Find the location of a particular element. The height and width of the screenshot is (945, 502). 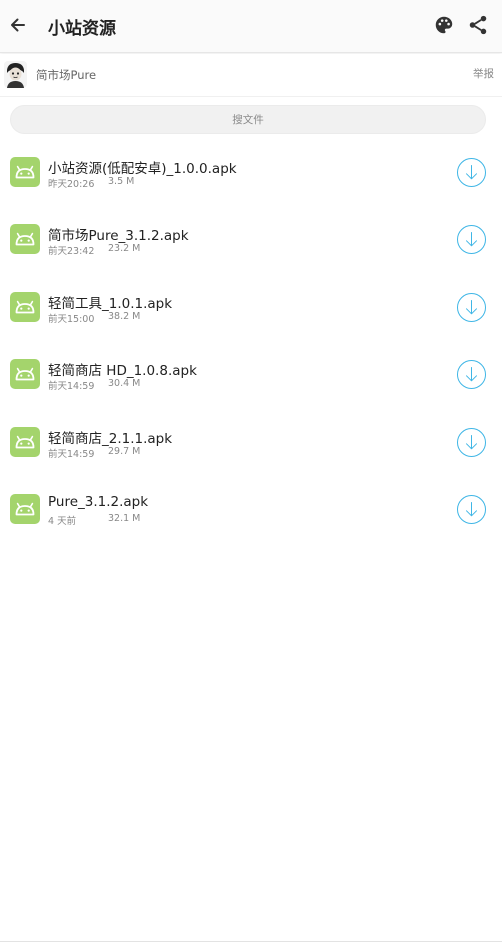

file-size: 32.1 M is located at coordinates (124, 518).